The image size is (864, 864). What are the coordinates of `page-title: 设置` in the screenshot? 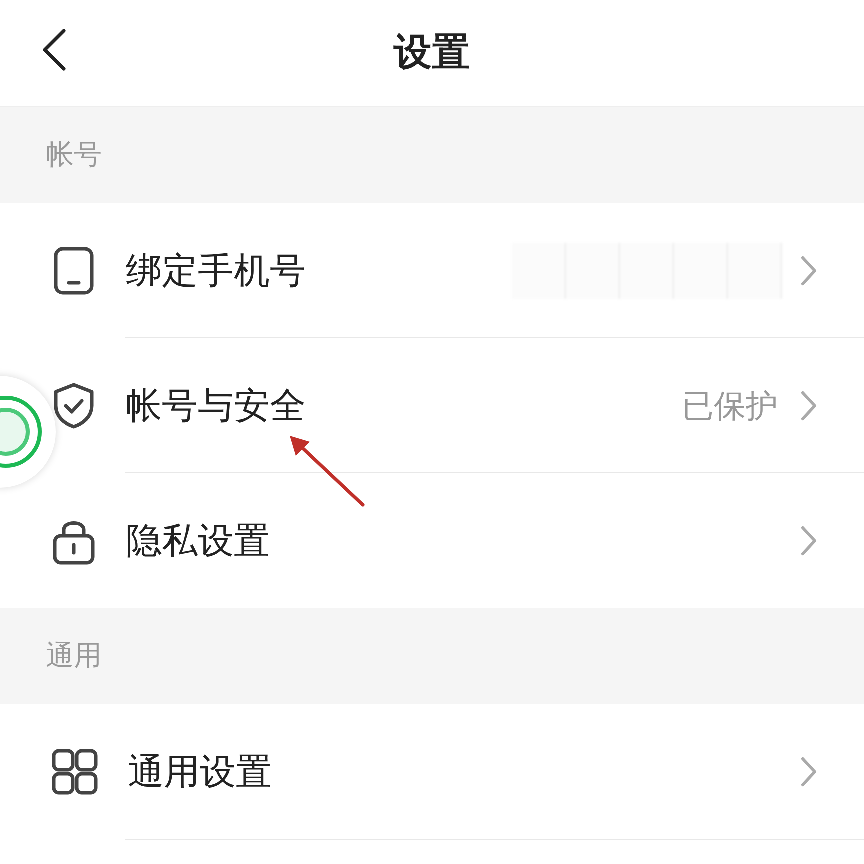 It's located at (432, 53).